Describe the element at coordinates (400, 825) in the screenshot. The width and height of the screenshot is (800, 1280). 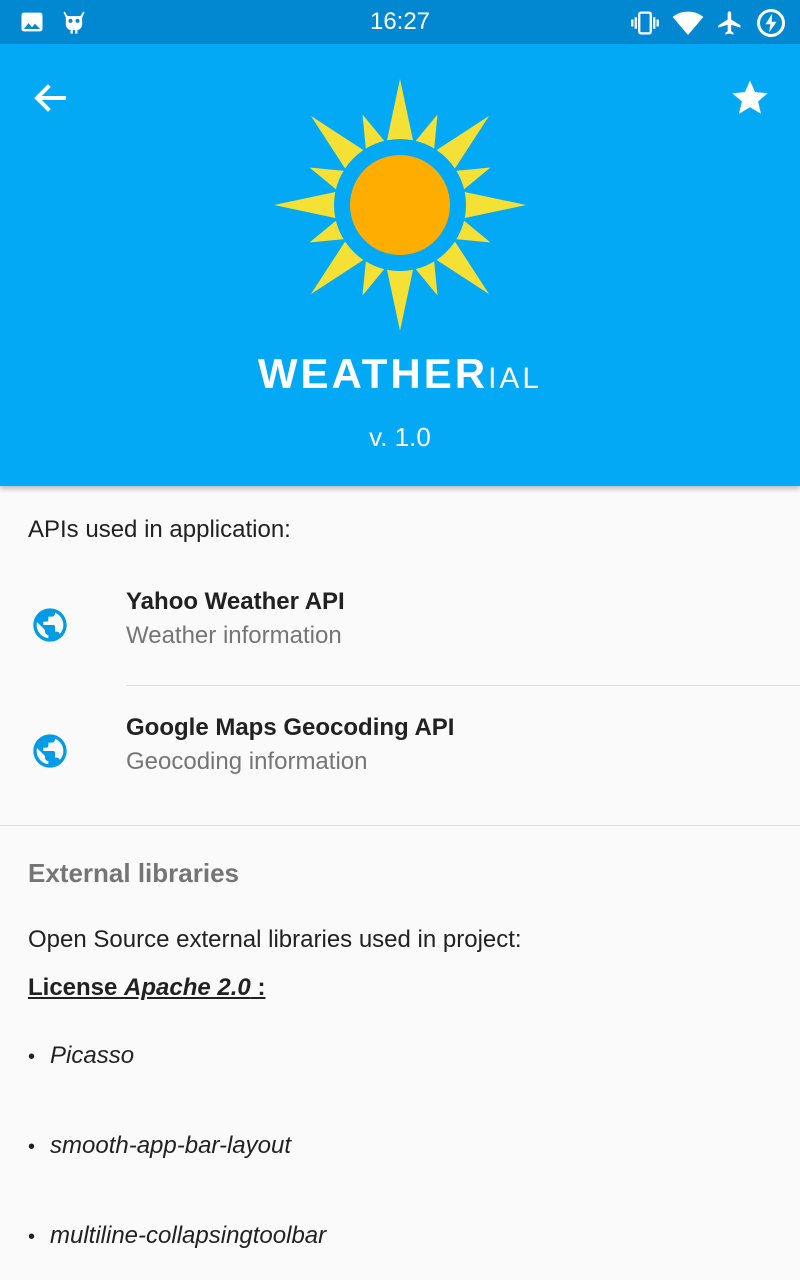
I see `section-divider` at that location.